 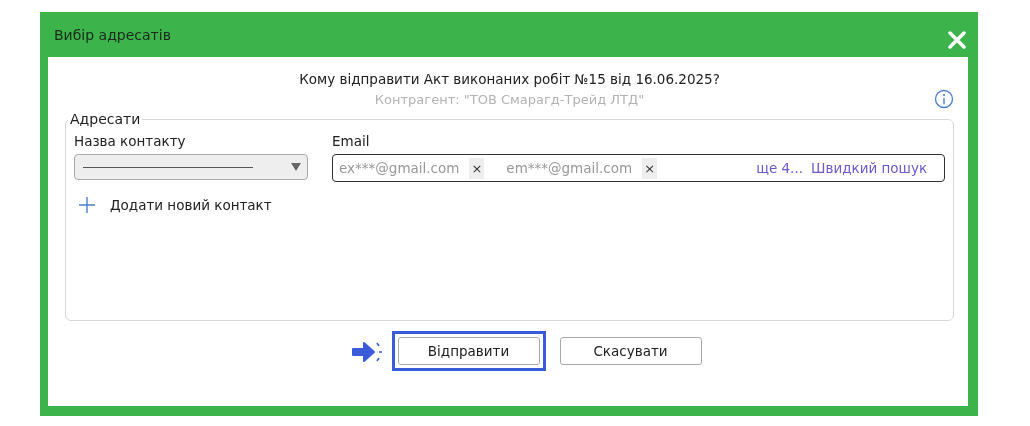 I want to click on pointer-arrow-icon, so click(x=367, y=352).